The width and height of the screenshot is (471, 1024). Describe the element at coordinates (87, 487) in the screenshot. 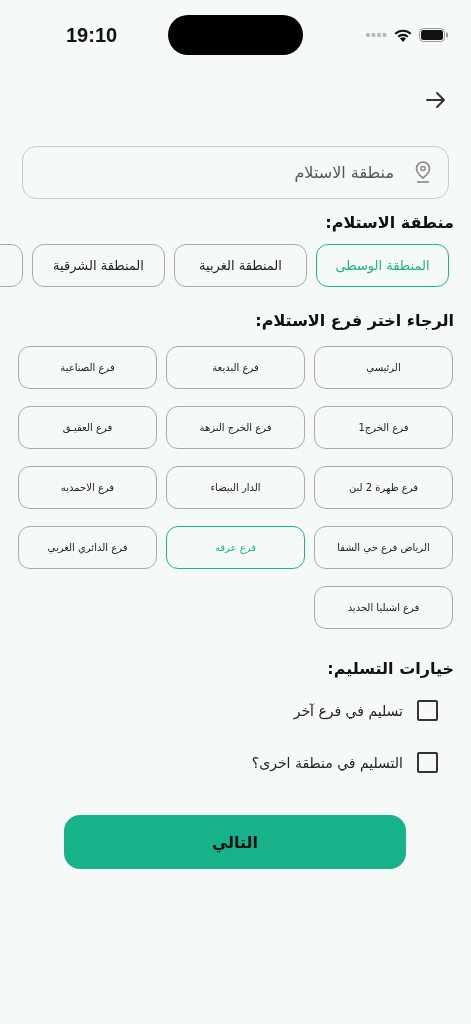

I see `branch-option: فرع الاحمديه` at that location.